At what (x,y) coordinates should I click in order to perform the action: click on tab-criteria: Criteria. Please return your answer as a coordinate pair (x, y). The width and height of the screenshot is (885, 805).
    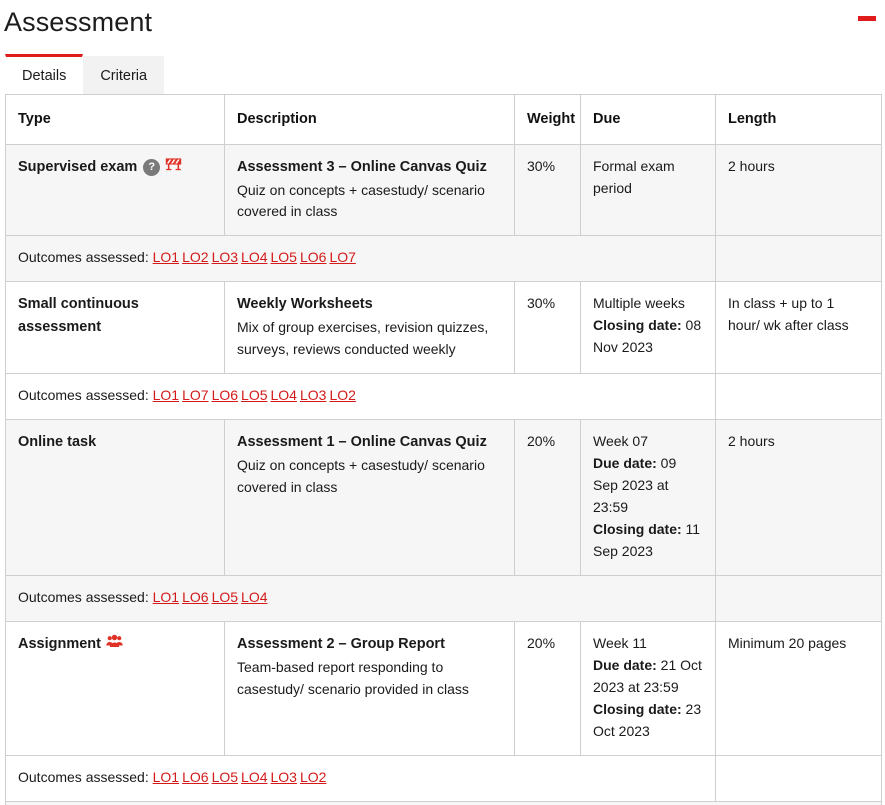
    Looking at the image, I should click on (124, 75).